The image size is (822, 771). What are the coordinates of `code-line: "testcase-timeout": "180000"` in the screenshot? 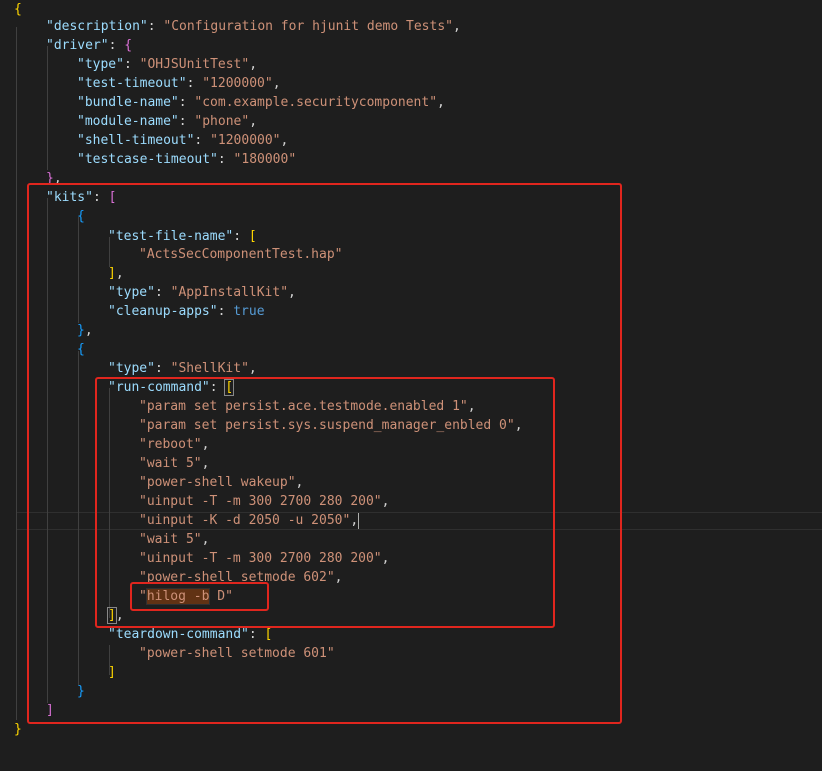 It's located at (187, 159).